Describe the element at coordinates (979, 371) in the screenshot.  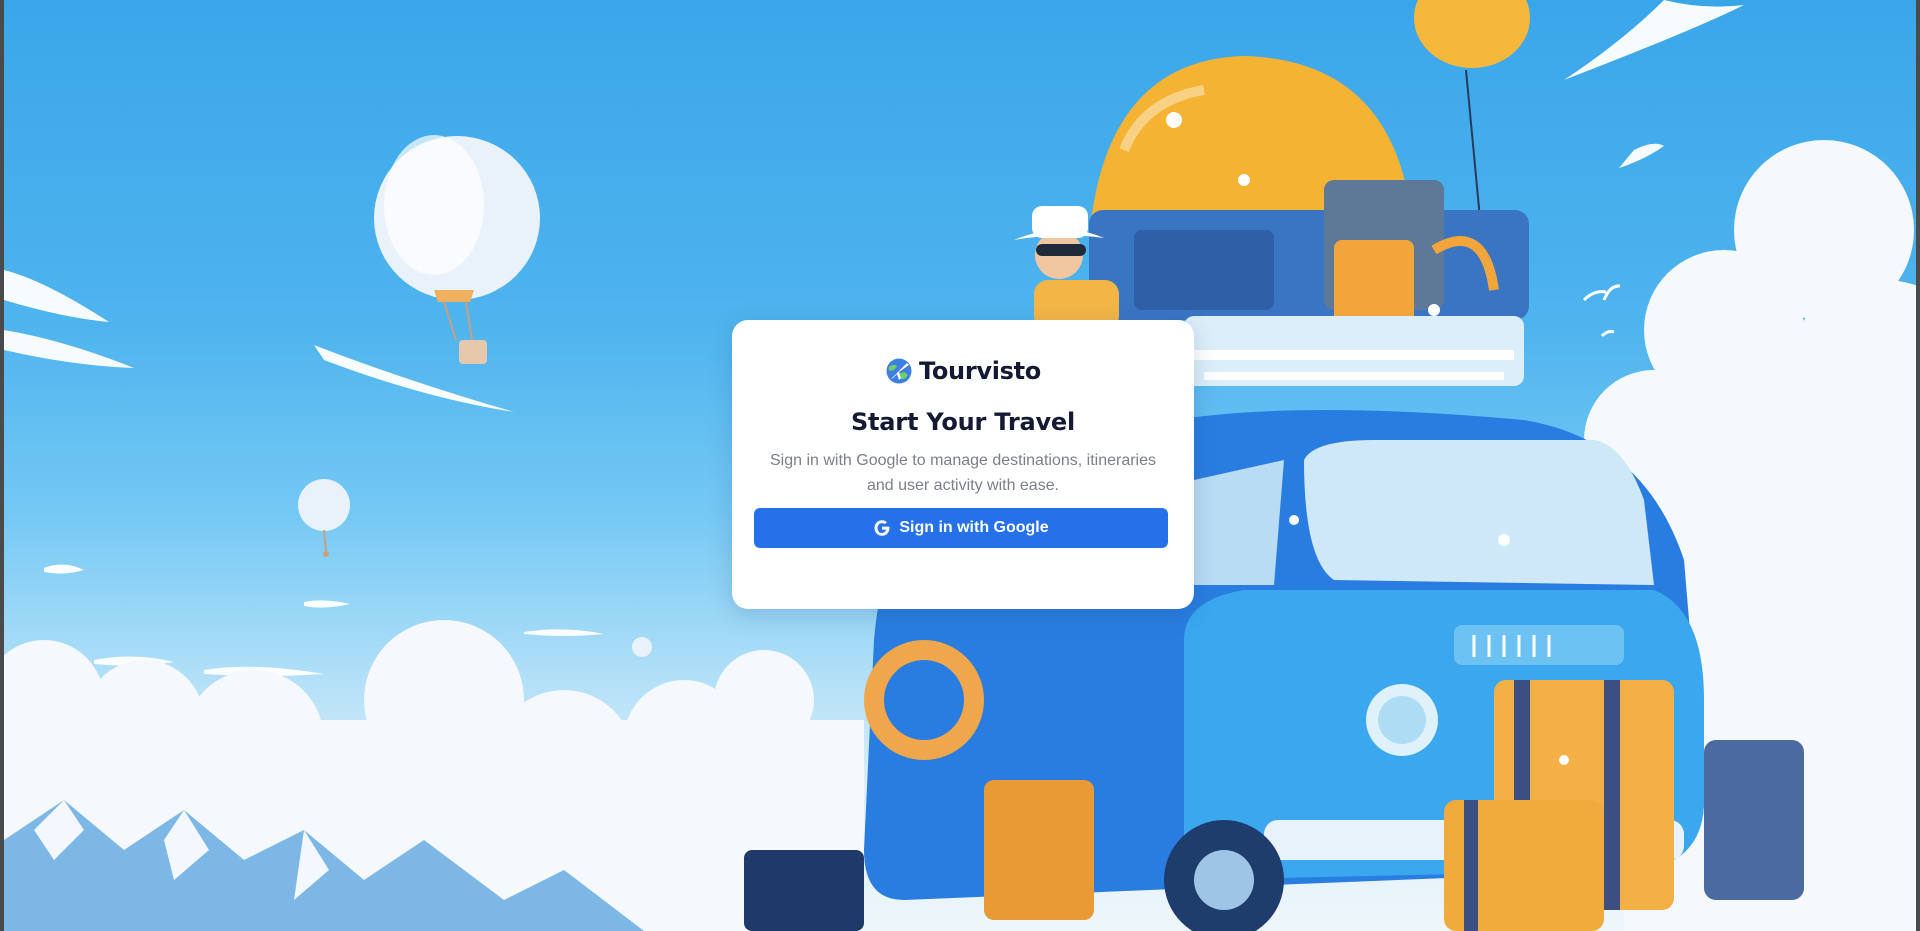
I see `brand-name: Tourvisto` at that location.